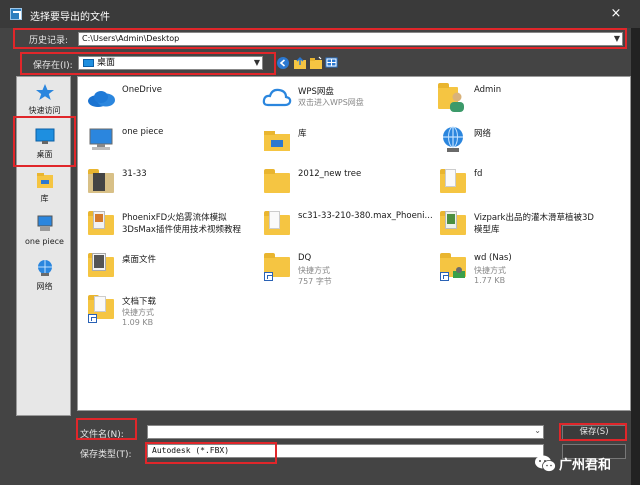 Image resolution: width=640 pixels, height=485 pixels. What do you see at coordinates (585, 465) in the screenshot?
I see `watermark-text: 广州君和` at bounding box center [585, 465].